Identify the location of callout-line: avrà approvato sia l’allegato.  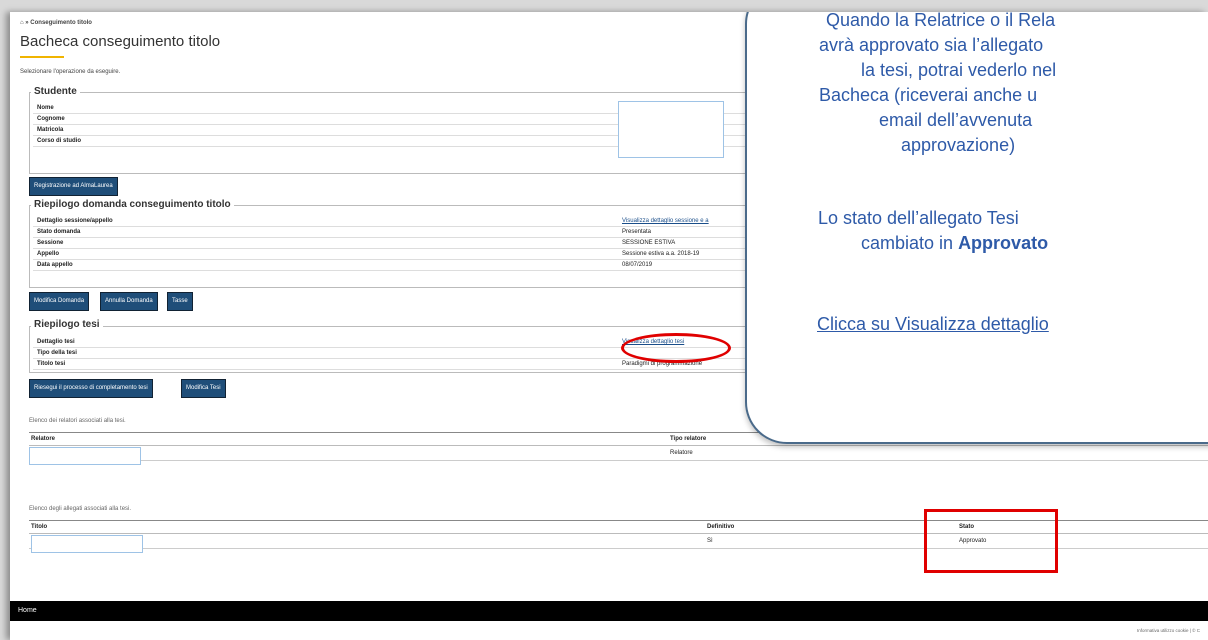
(931, 45).